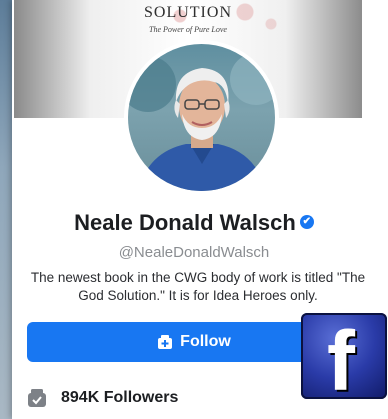  What do you see at coordinates (188, 29) in the screenshot?
I see `cover-subtitle: The Power of Pure Love` at bounding box center [188, 29].